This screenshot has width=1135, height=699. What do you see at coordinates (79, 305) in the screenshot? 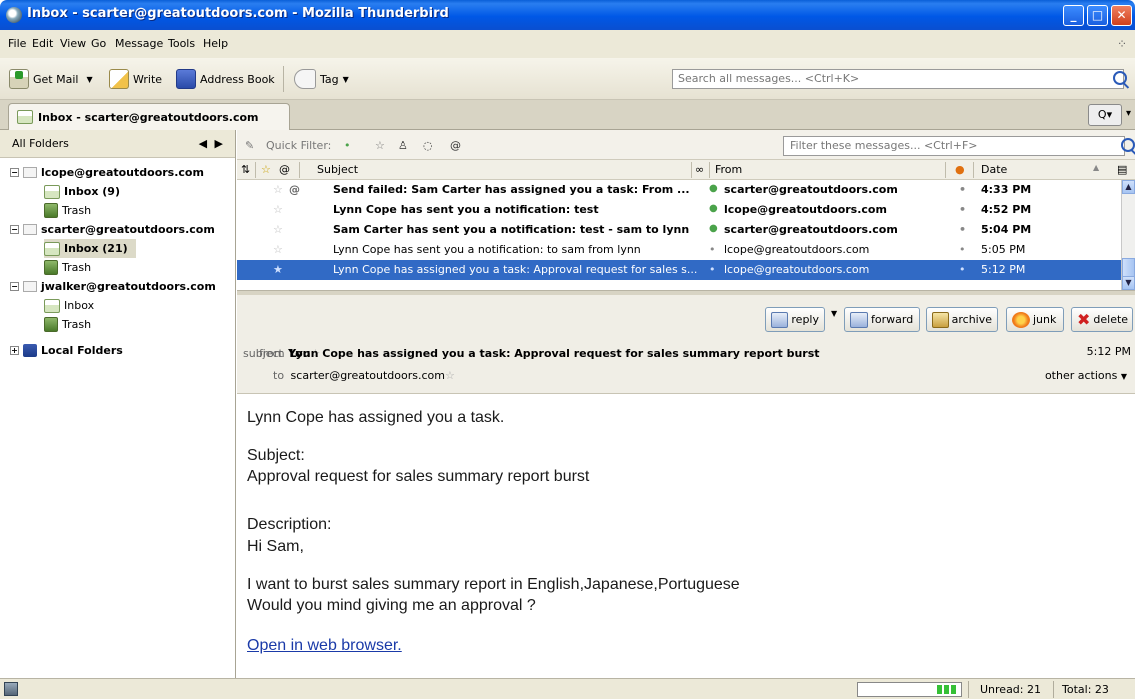
I see `folder-inbox-jwalker-label: Inbox` at bounding box center [79, 305].